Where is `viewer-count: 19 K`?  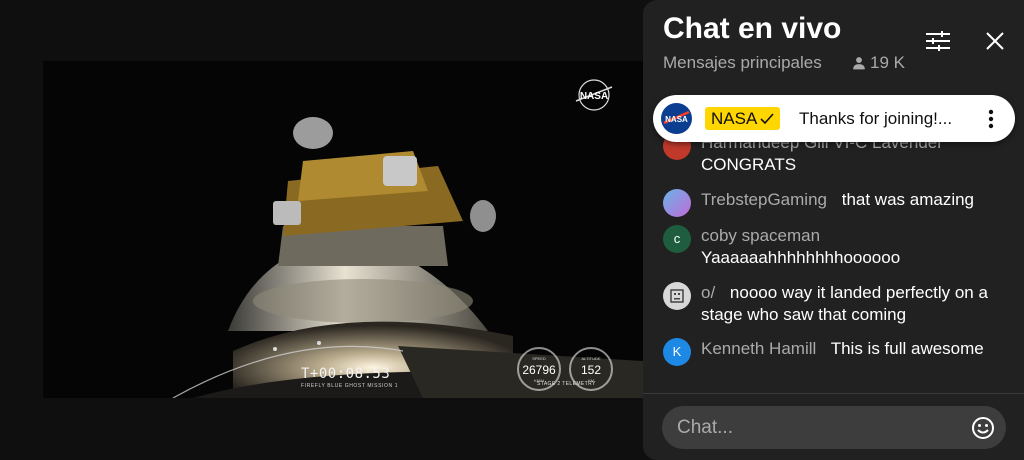
viewer-count: 19 K is located at coordinates (878, 63).